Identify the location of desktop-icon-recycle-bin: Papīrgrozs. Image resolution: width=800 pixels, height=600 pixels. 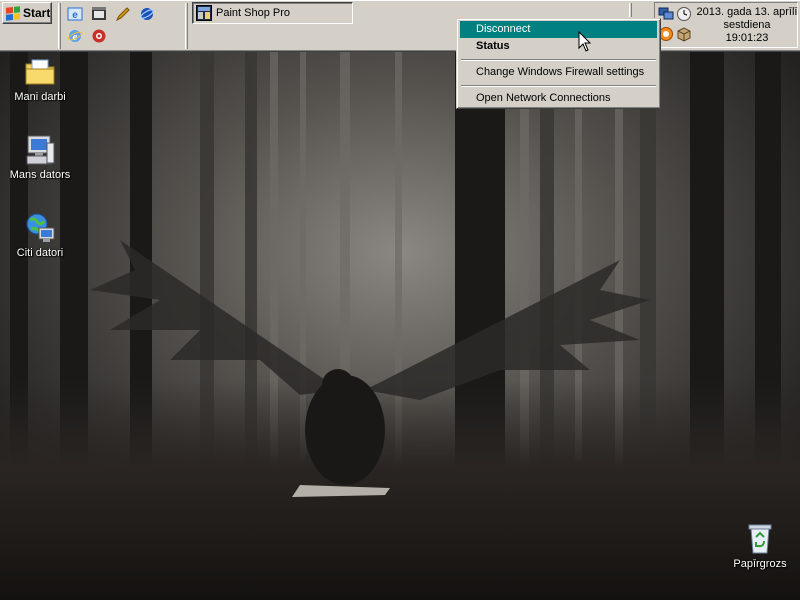
(760, 546).